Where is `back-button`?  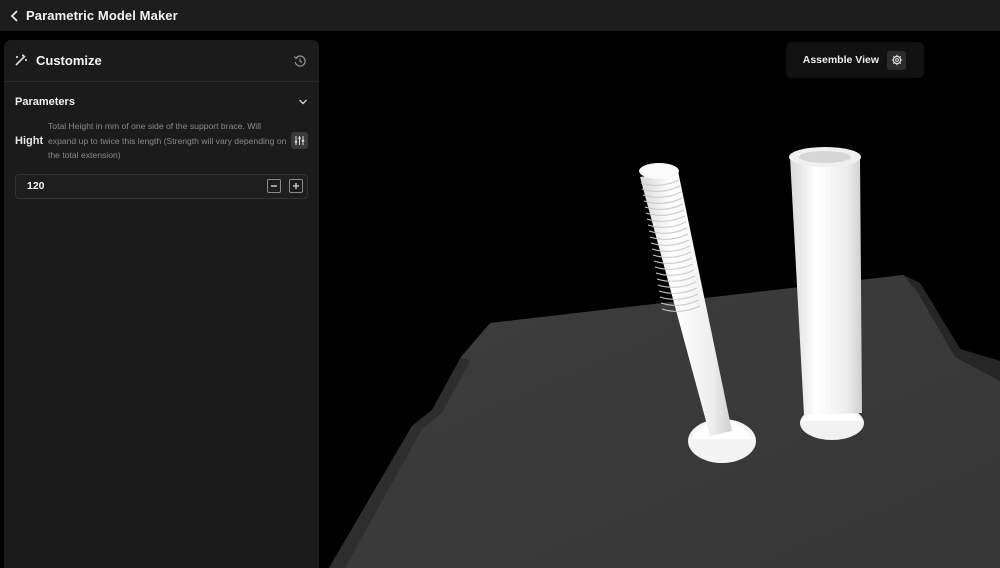 back-button is located at coordinates (13, 15).